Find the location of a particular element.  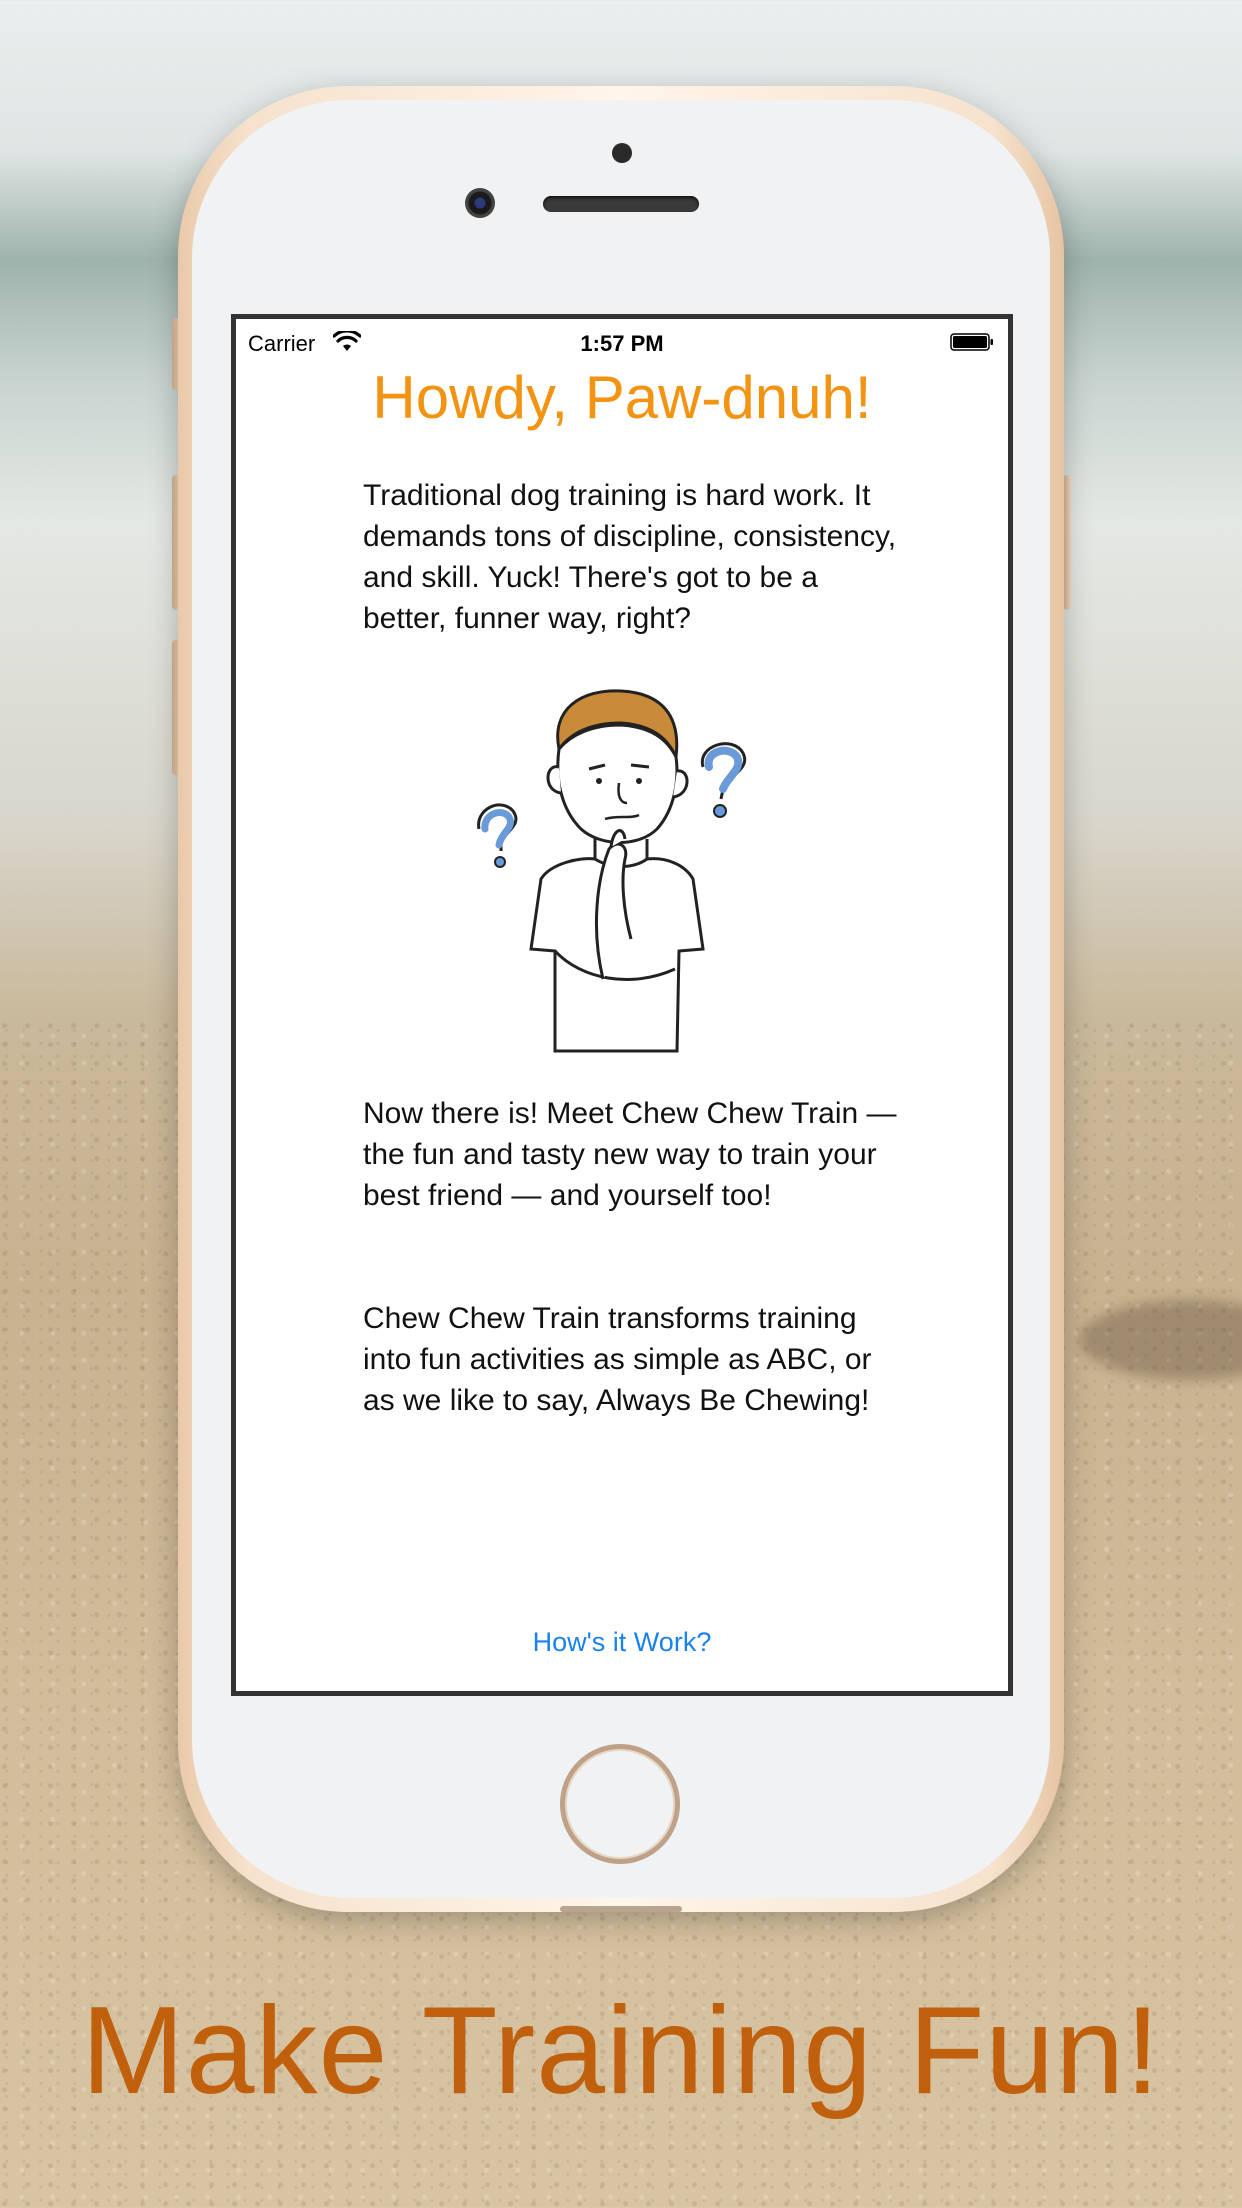

welcome-title: Howdy, Paw-dnuh! is located at coordinates (622, 397).